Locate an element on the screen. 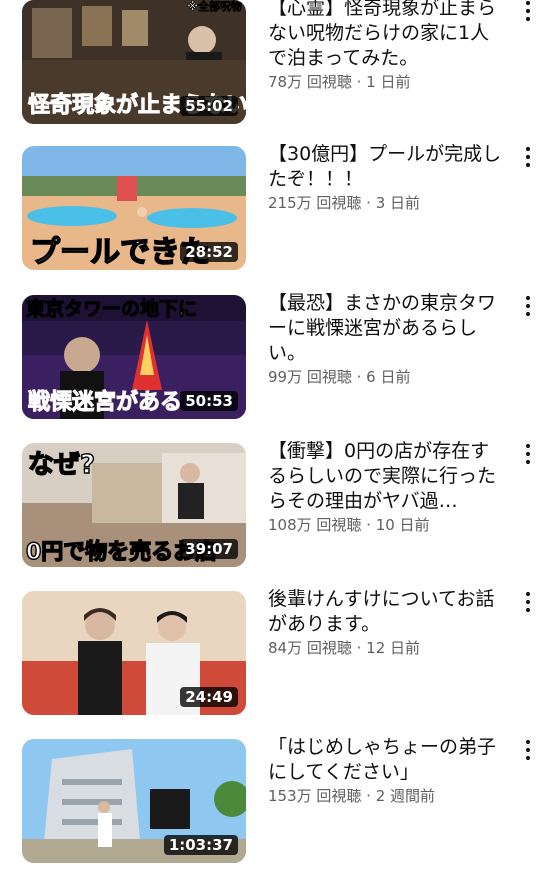 The image size is (550, 869). video-title: 【最恐】まさかの東京タワーに戦慄迷宮があるらしい。 is located at coordinates (388, 328).